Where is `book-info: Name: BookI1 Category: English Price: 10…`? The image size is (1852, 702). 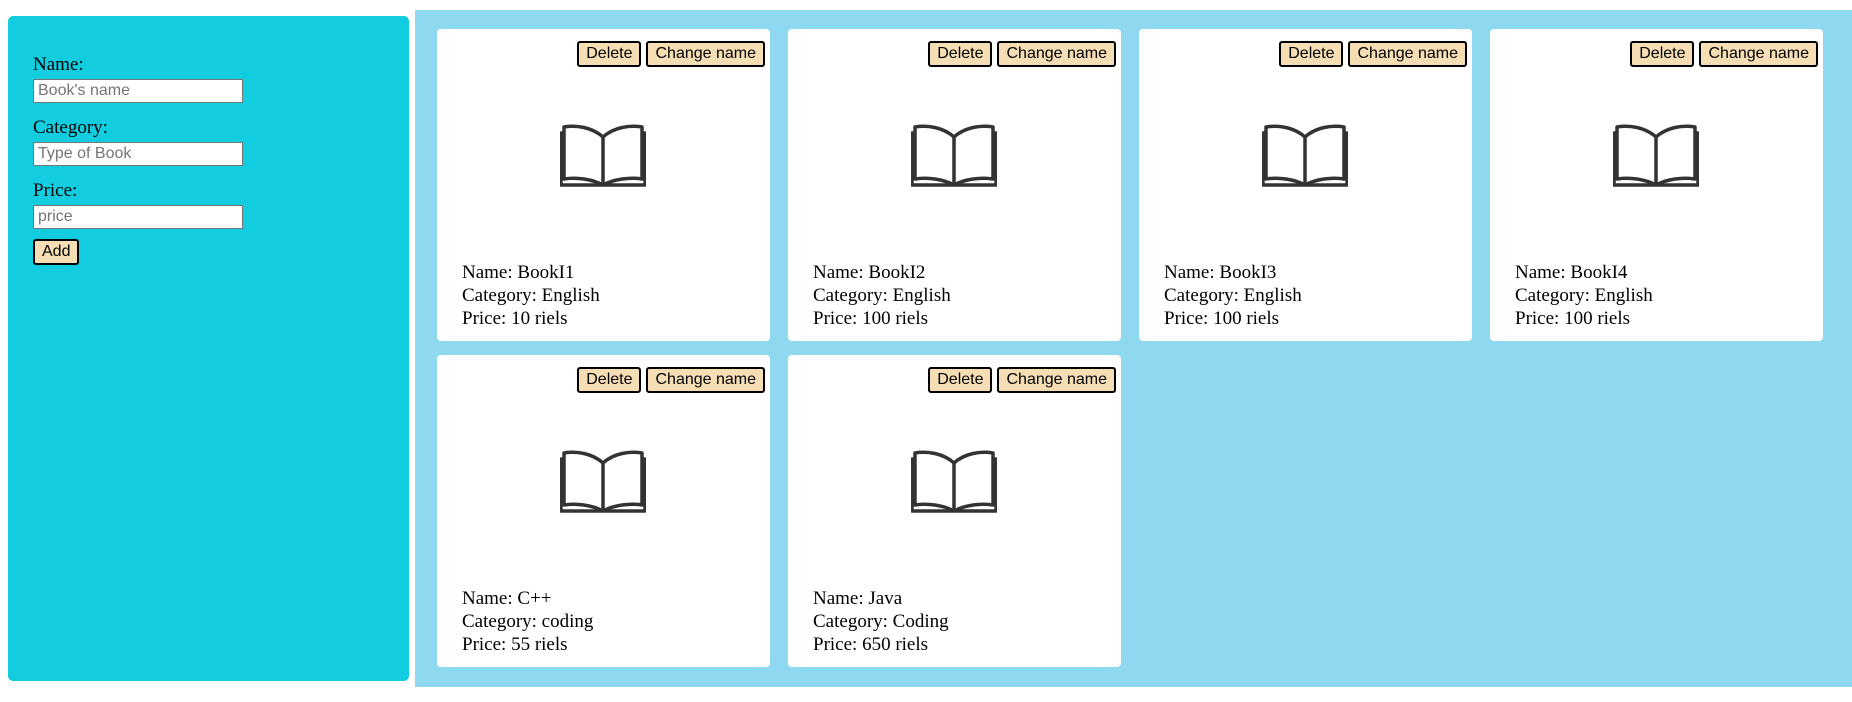 book-info: Name: BookI1 Category: English Price: 10… is located at coordinates (531, 295).